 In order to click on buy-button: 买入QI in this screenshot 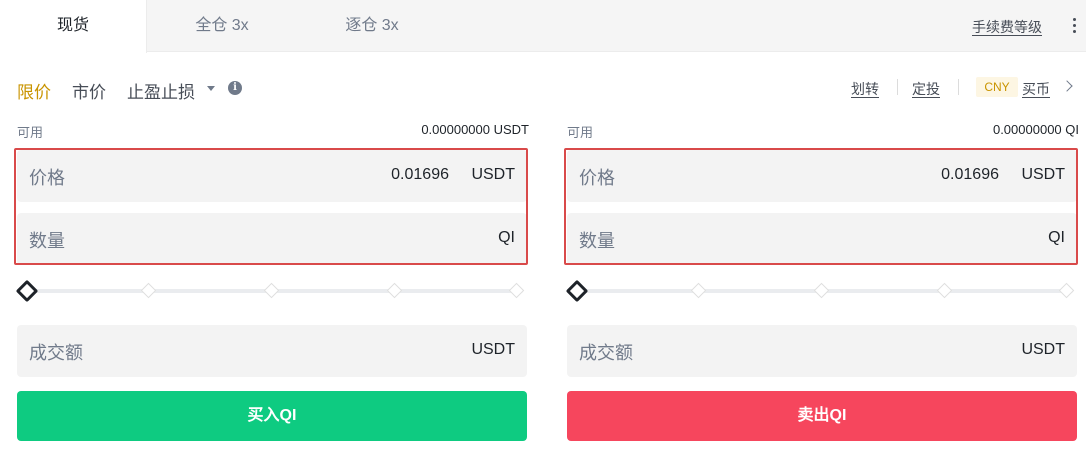, I will do `click(272, 416)`.